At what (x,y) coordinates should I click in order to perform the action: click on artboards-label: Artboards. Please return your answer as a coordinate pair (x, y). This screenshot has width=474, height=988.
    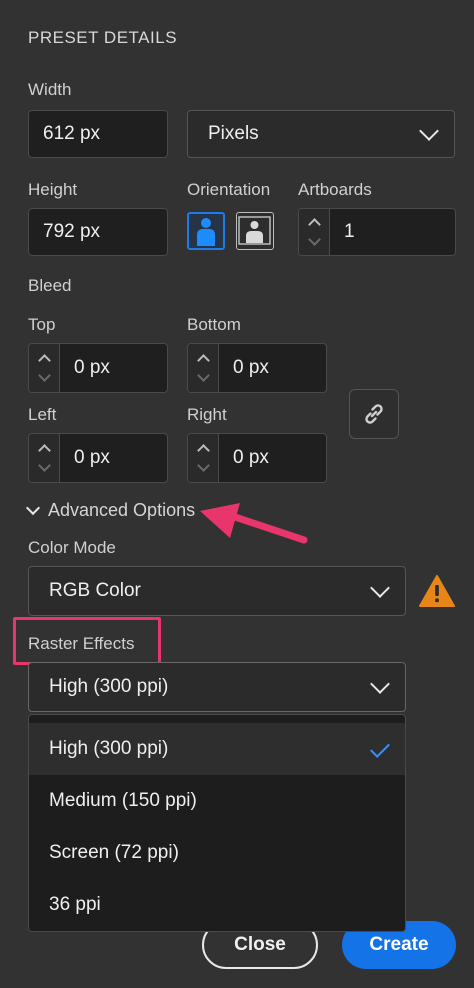
    Looking at the image, I should click on (335, 189).